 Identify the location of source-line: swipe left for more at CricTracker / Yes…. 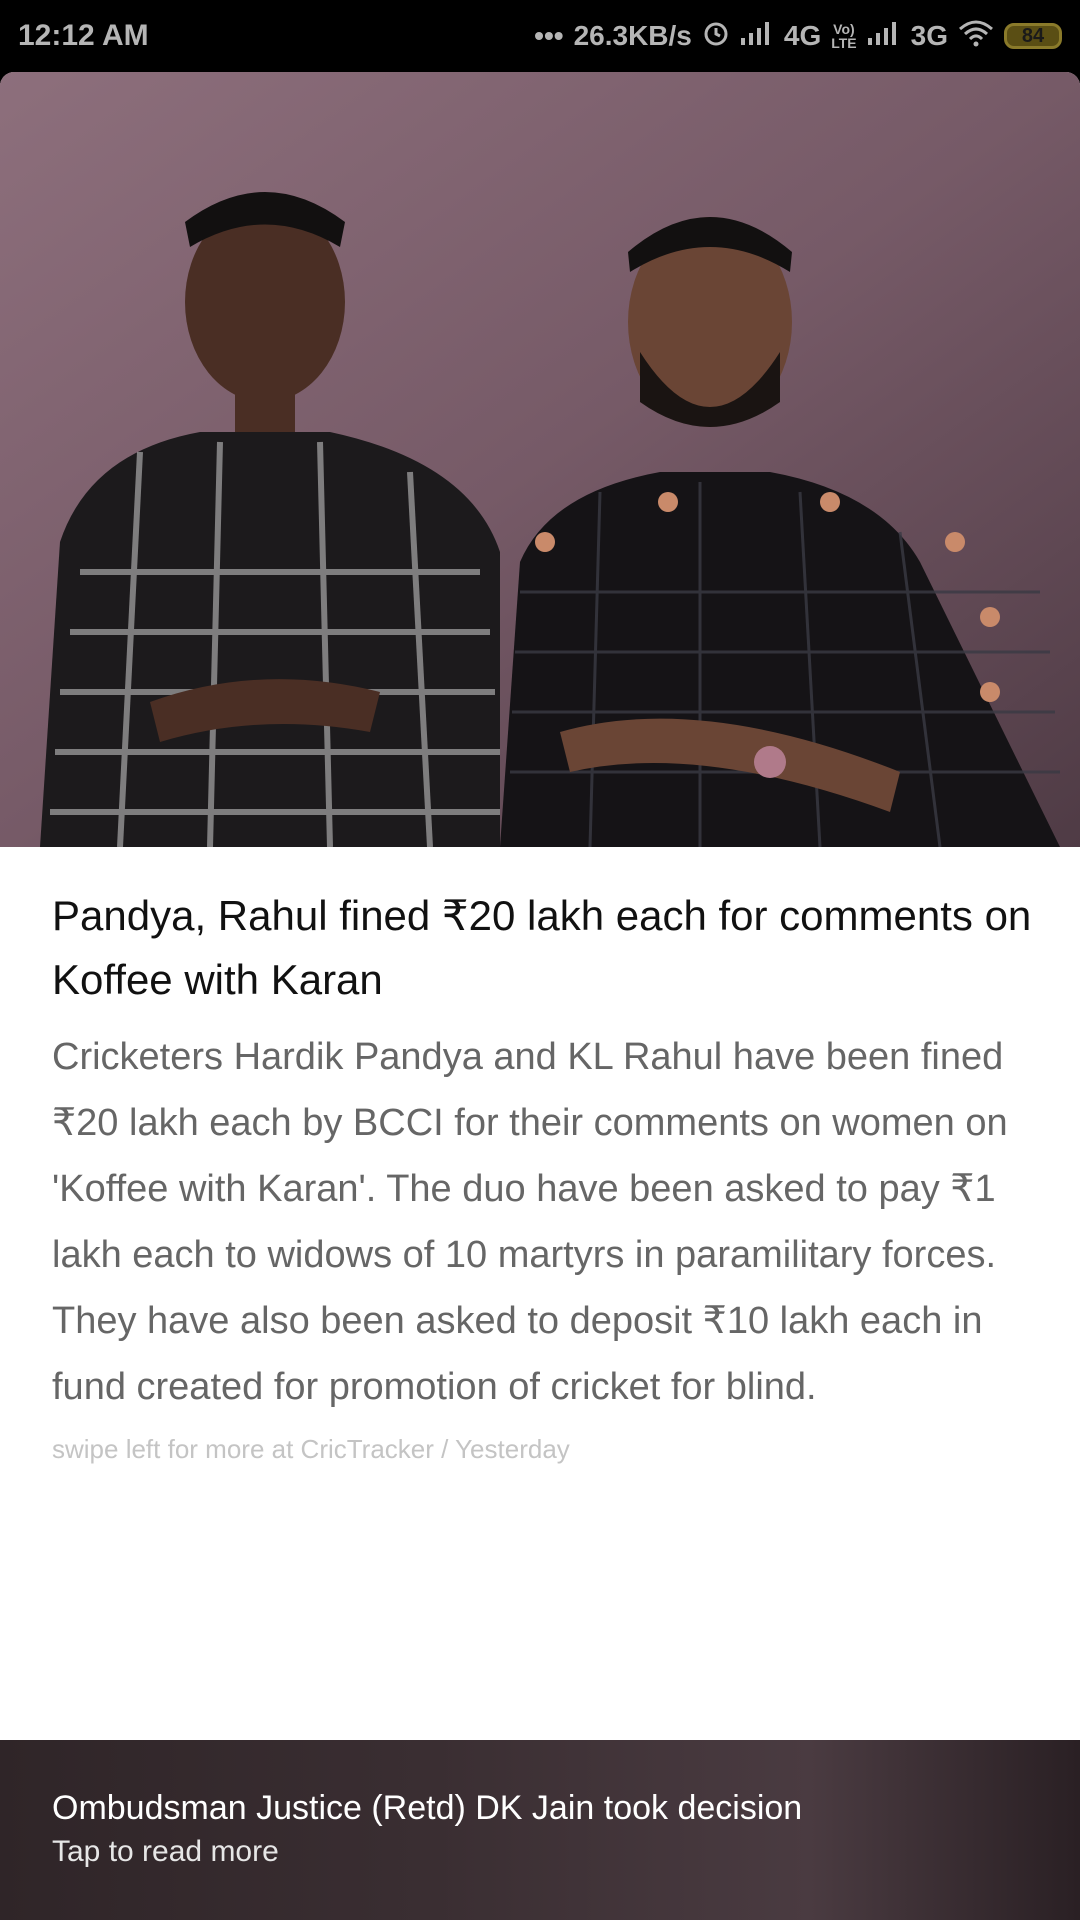
(542, 1449).